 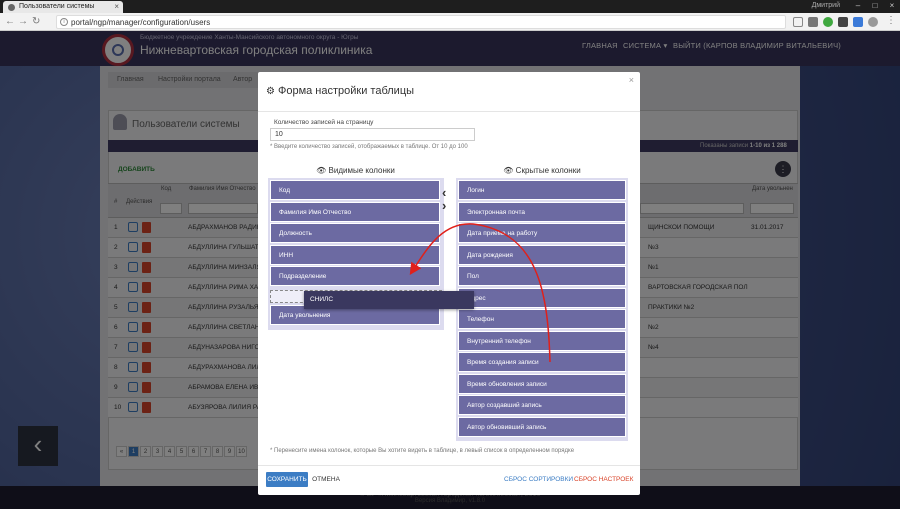 What do you see at coordinates (450, 6) in the screenshot?
I see `browser-tabstrip: Пользователи системы × Дмитрий – □ ×` at bounding box center [450, 6].